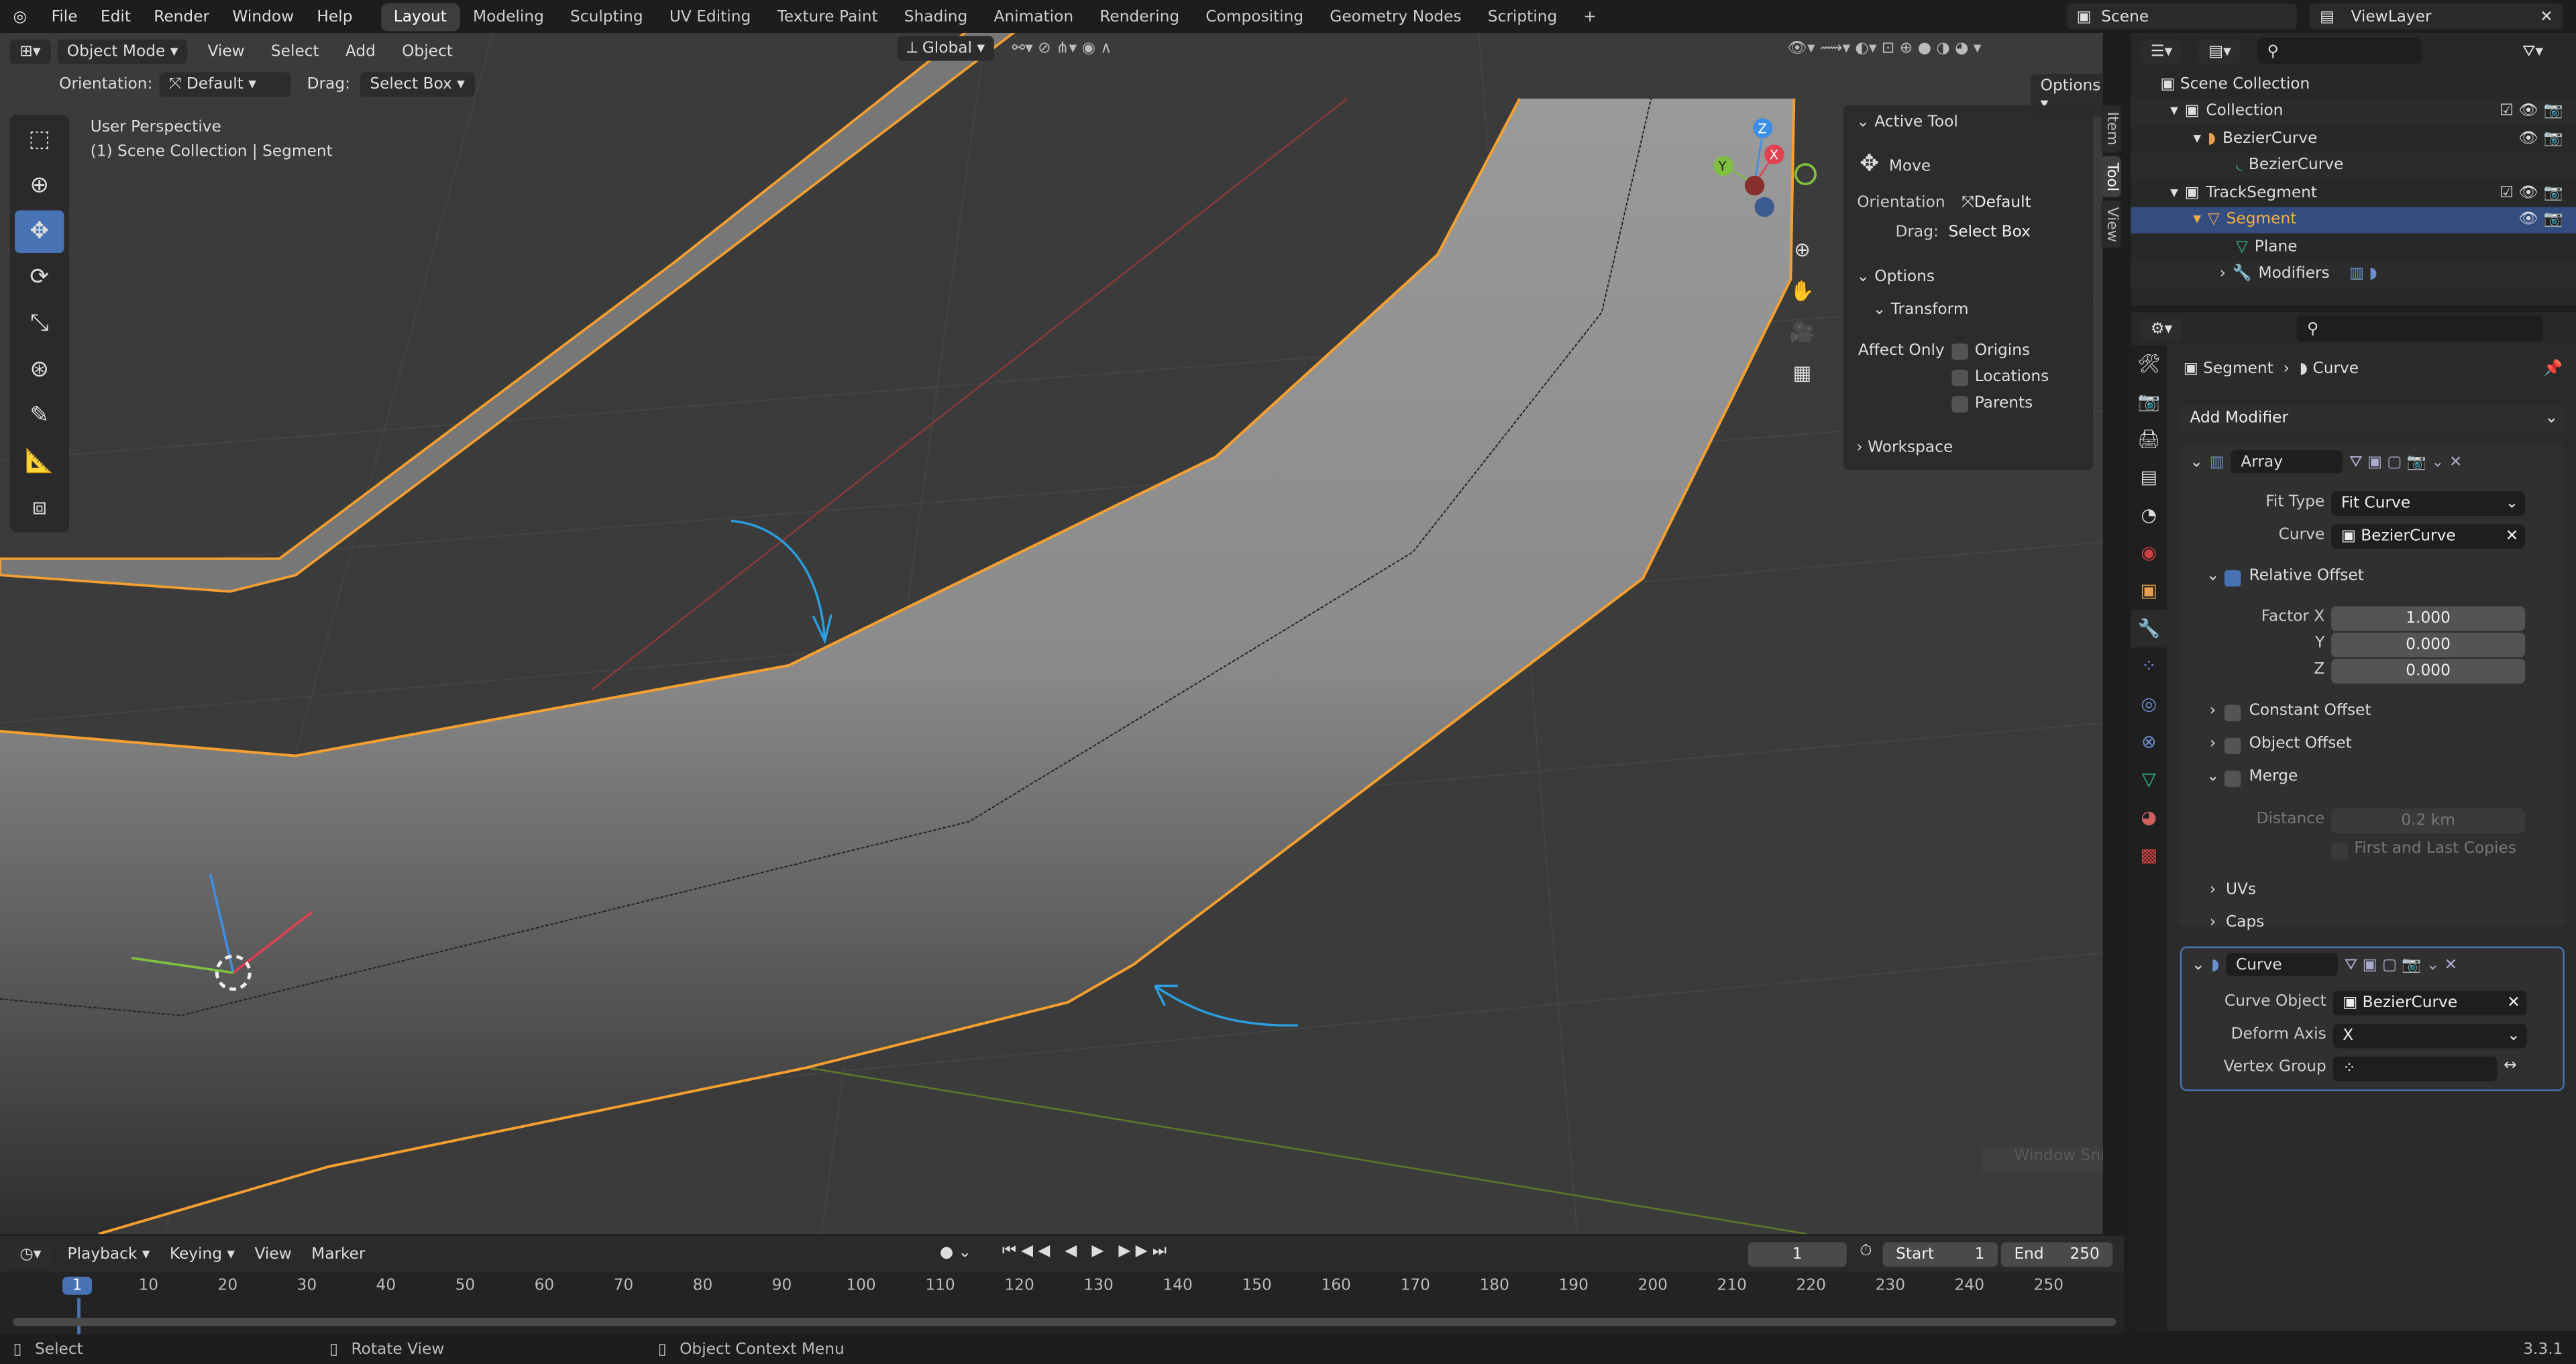 This screenshot has height=1364, width=2576. What do you see at coordinates (39, 186) in the screenshot?
I see `cursor-tool-icon: ⊕` at bounding box center [39, 186].